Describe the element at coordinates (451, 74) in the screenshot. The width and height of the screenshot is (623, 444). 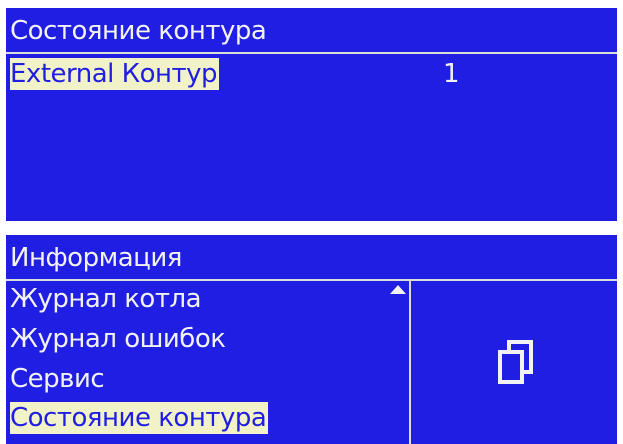
I see `circuit-value: 1` at that location.